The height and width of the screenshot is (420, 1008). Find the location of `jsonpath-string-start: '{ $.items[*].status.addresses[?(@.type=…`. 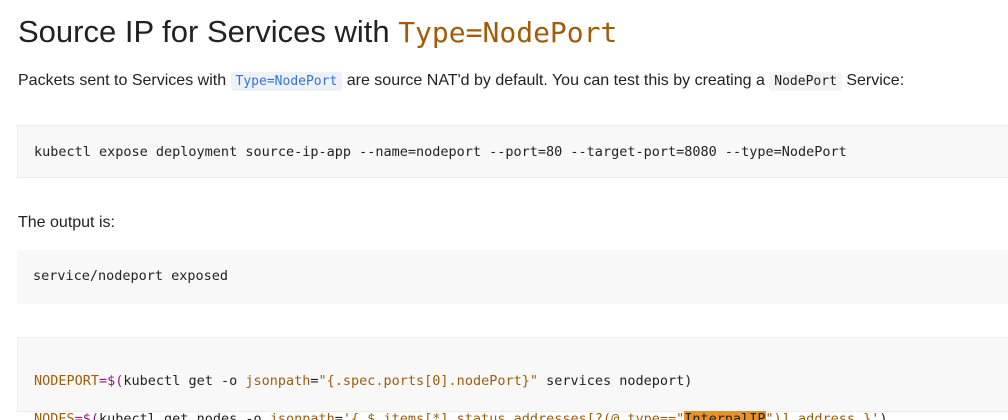

jsonpath-string-start: '{ $.items[*].status.addresses[?(@.type=… is located at coordinates (513, 415).